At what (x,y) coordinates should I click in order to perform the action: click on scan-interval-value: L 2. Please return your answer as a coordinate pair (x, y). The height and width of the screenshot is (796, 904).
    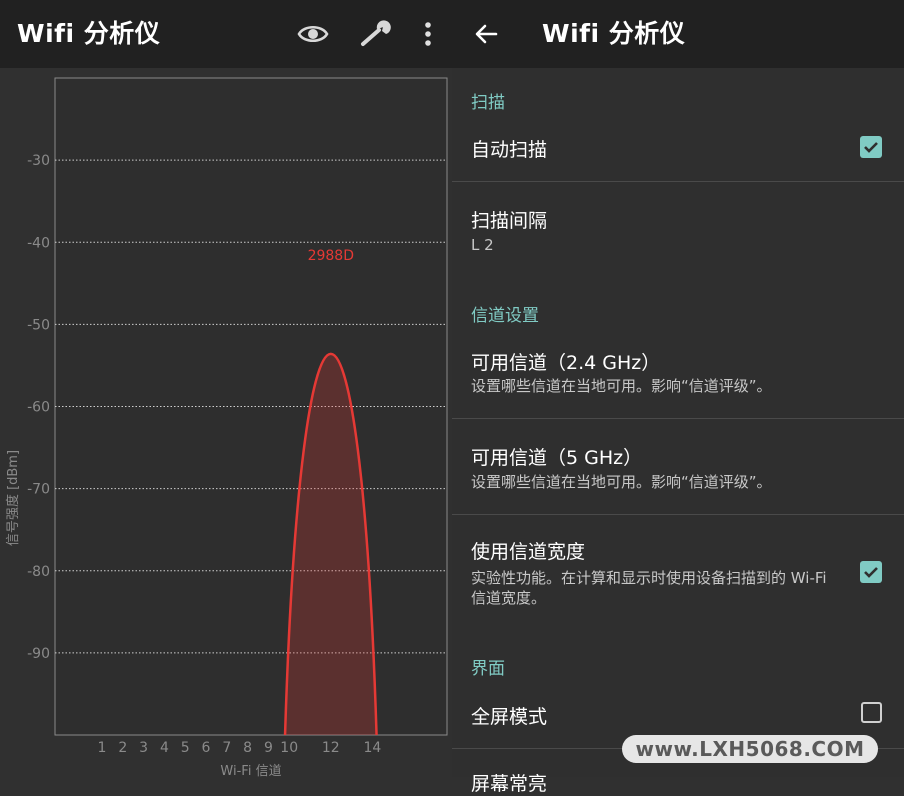
    Looking at the image, I should click on (482, 245).